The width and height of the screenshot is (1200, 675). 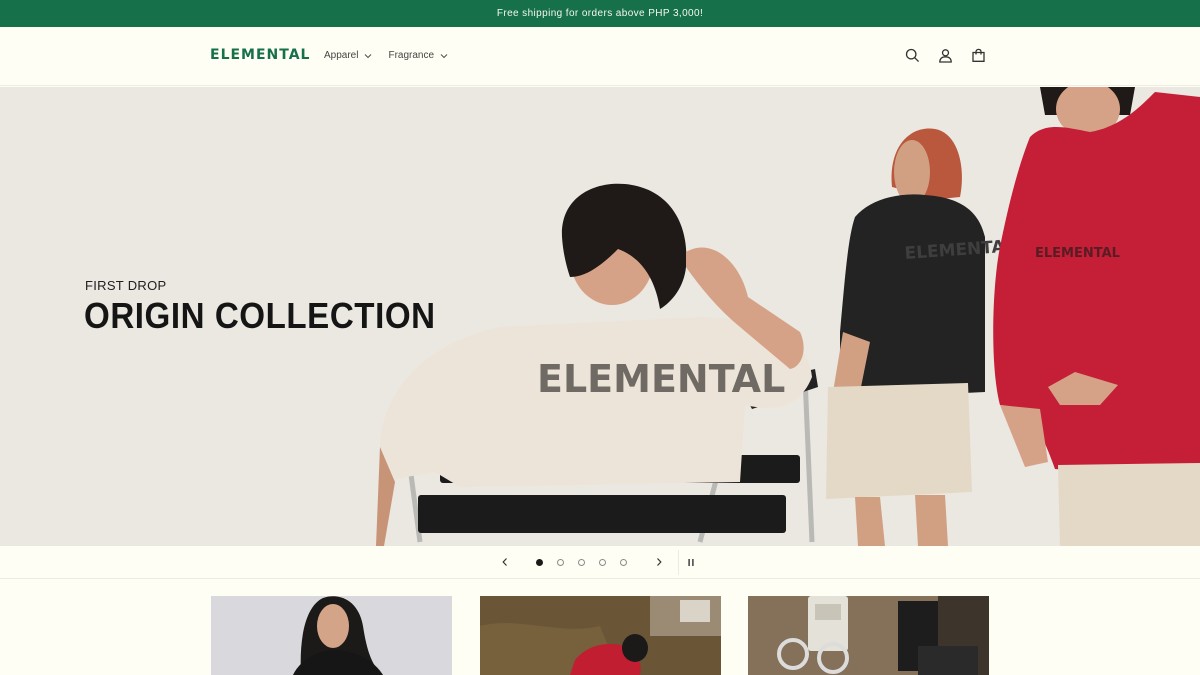 I want to click on hero-eyebrow: FIRST DROP, so click(x=126, y=285).